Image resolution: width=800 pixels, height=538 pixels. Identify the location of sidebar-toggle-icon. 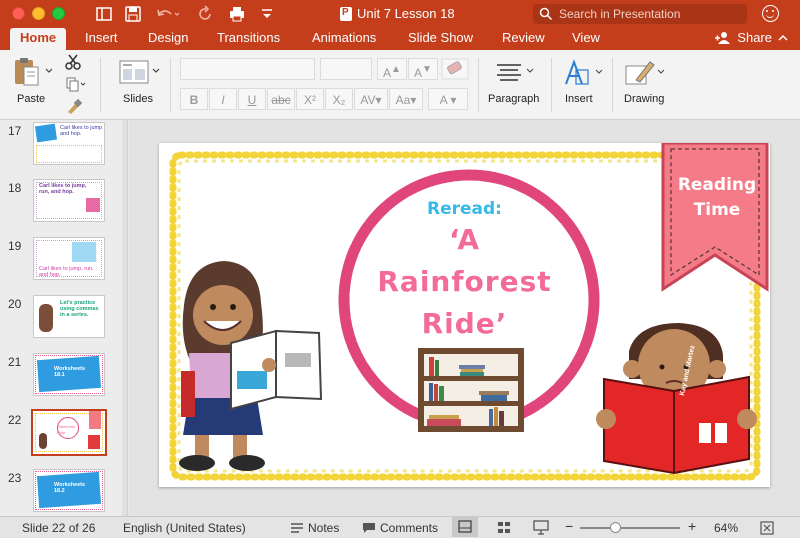
(104, 14).